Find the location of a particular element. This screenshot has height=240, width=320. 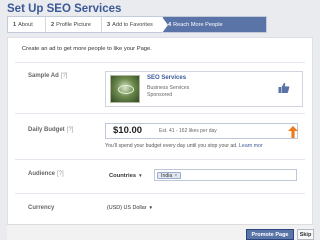

daily-budget-label-text: Daily Budget is located at coordinates (46, 130).